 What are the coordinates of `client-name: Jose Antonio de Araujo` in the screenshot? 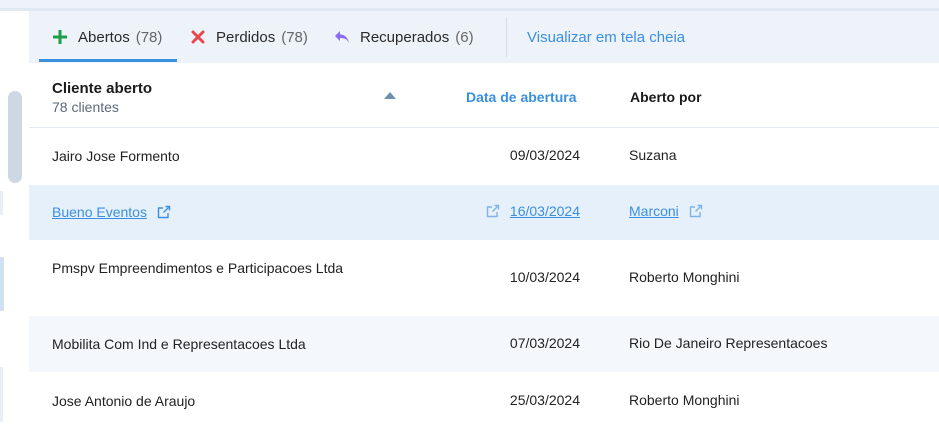 It's located at (124, 401).